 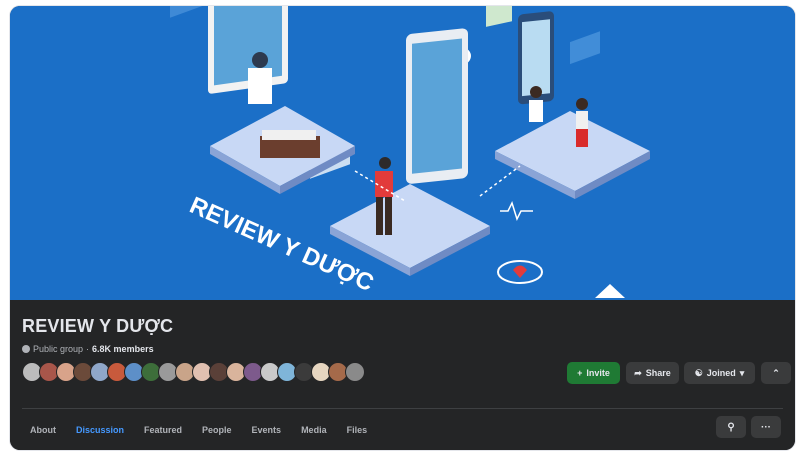 I want to click on group-title: REVIEW Y DƯỢC, so click(x=97, y=326).